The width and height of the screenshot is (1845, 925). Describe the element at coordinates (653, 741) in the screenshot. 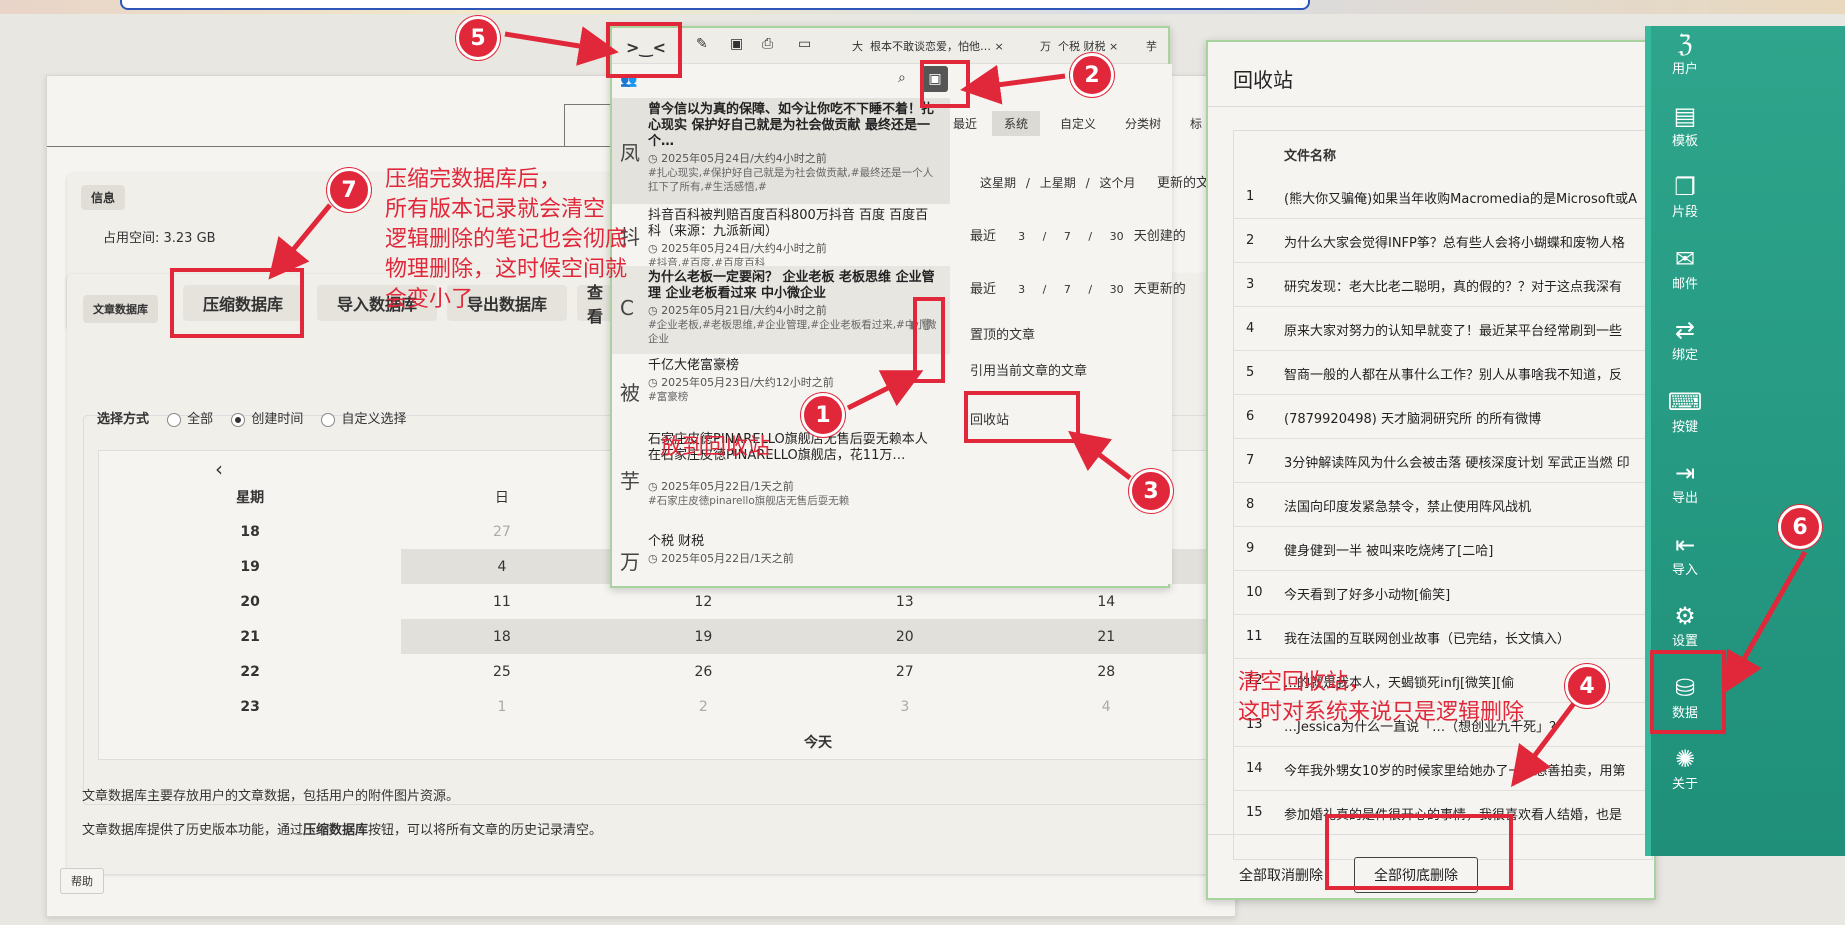

I see `today-label: 今天` at that location.